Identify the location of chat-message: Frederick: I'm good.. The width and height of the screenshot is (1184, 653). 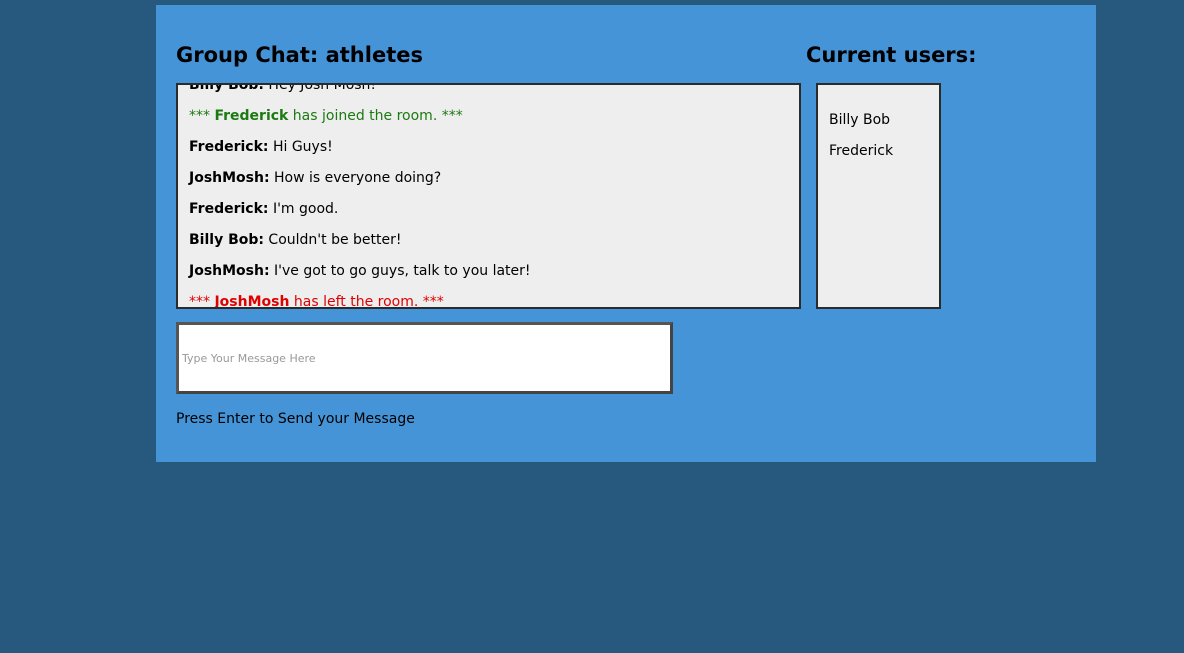
(490, 215).